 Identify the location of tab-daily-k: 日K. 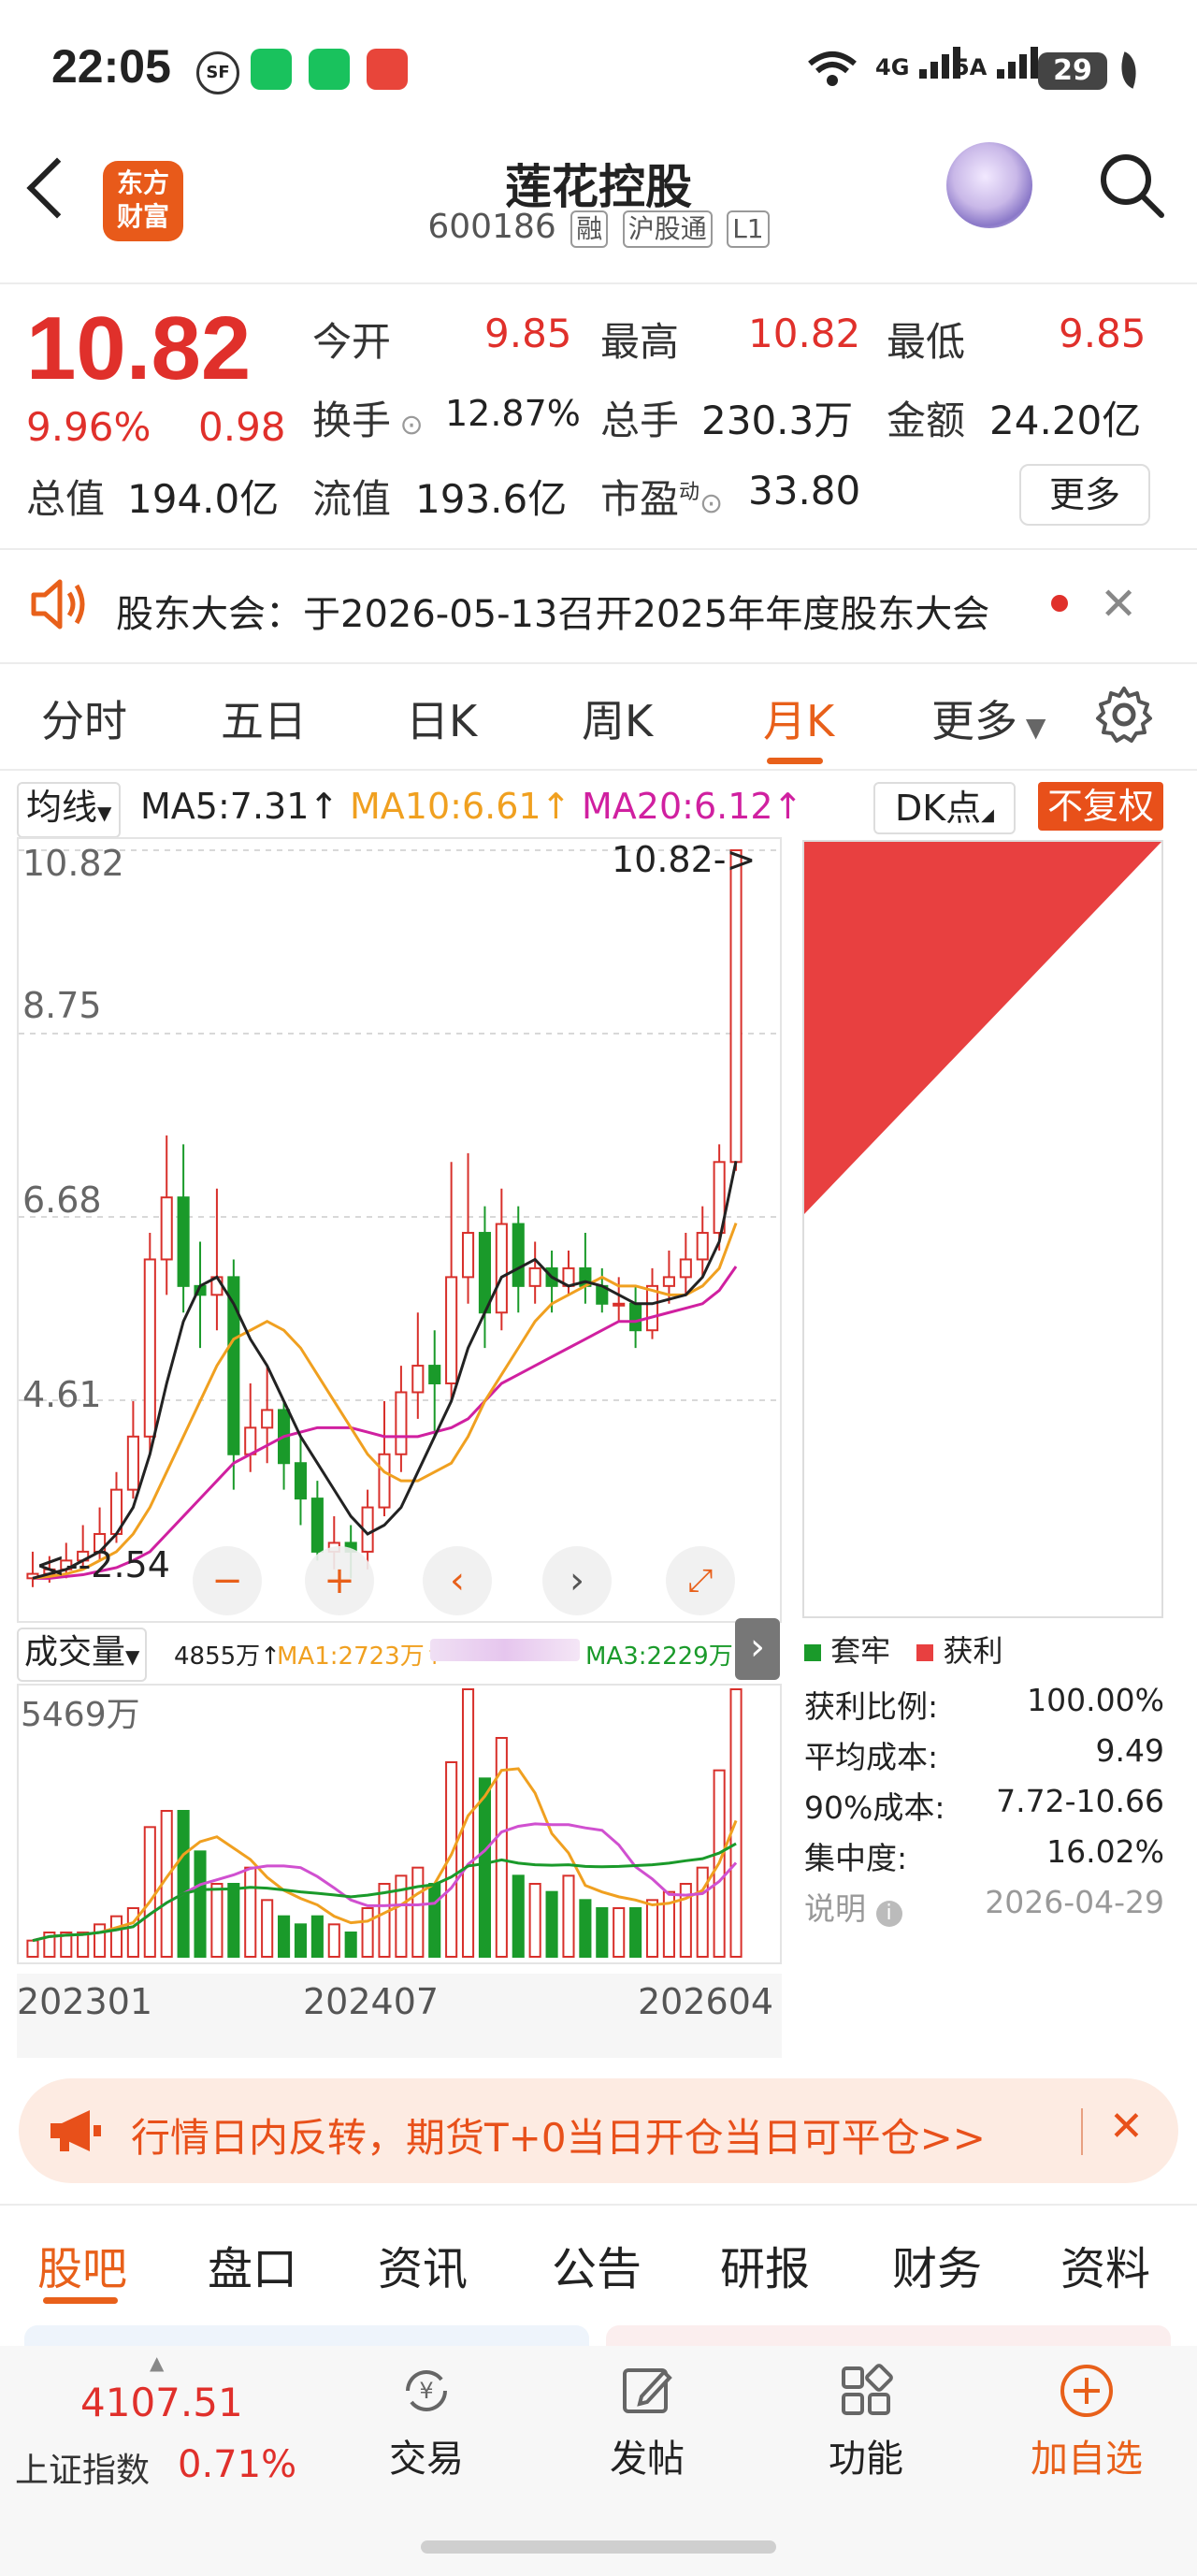
(441, 718).